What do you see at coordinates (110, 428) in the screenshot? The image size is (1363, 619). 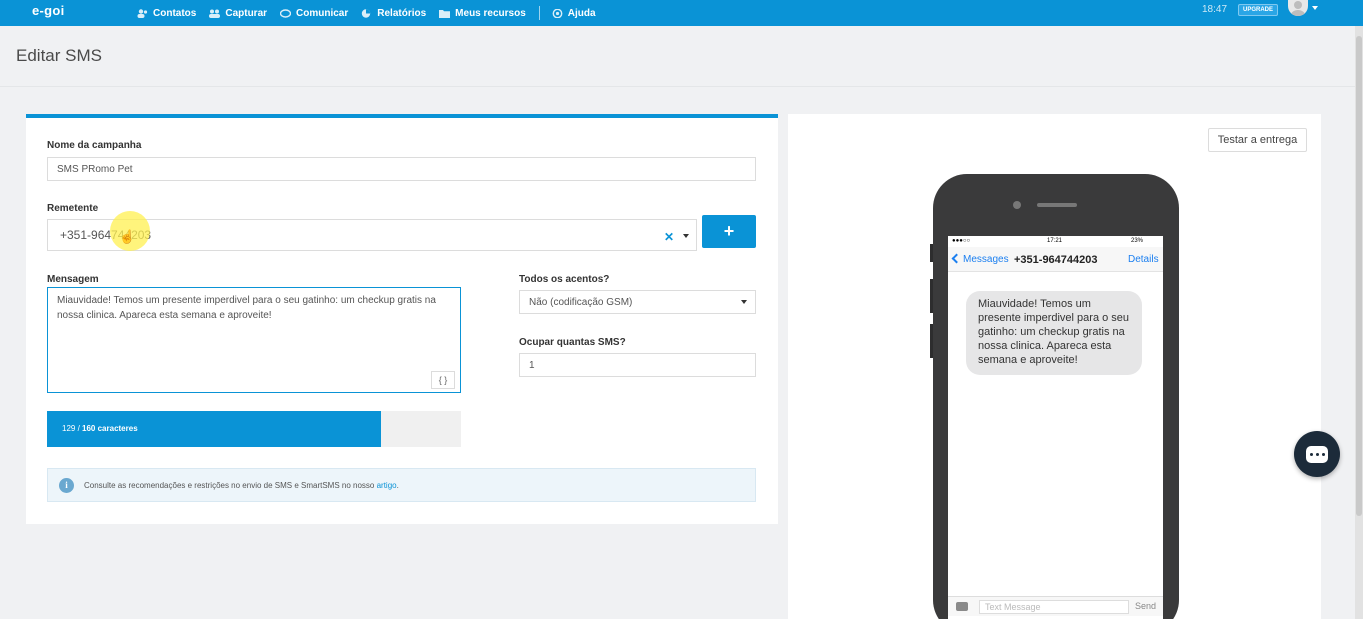 I see `counter-max: 160 caracteres` at bounding box center [110, 428].